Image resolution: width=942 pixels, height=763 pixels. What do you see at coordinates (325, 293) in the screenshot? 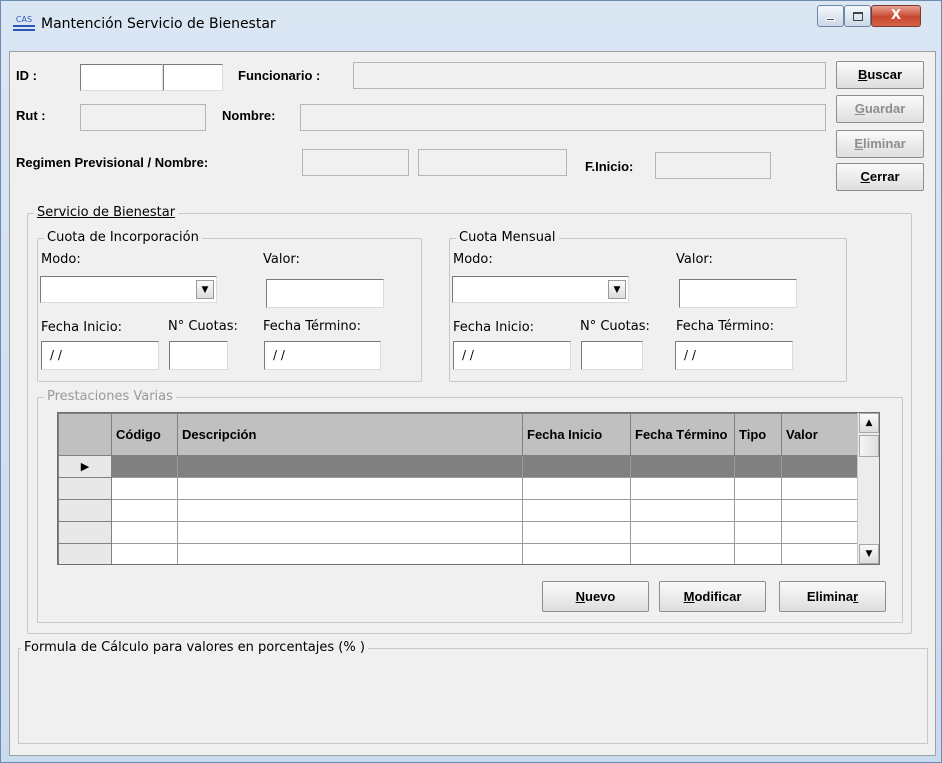
I see `incorporacion-valor-input` at bounding box center [325, 293].